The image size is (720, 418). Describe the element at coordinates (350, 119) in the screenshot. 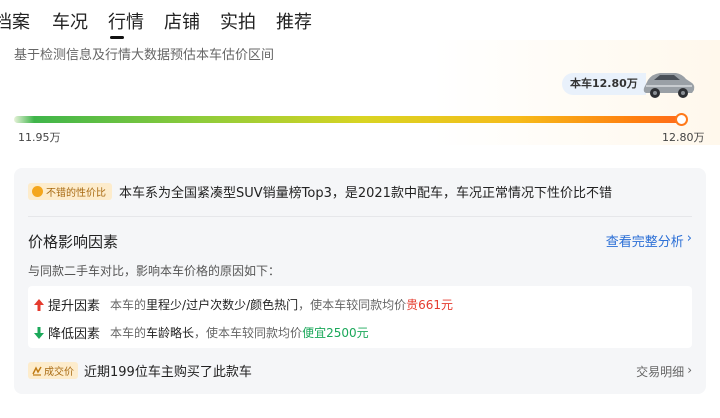

I see `price-range-bar` at that location.